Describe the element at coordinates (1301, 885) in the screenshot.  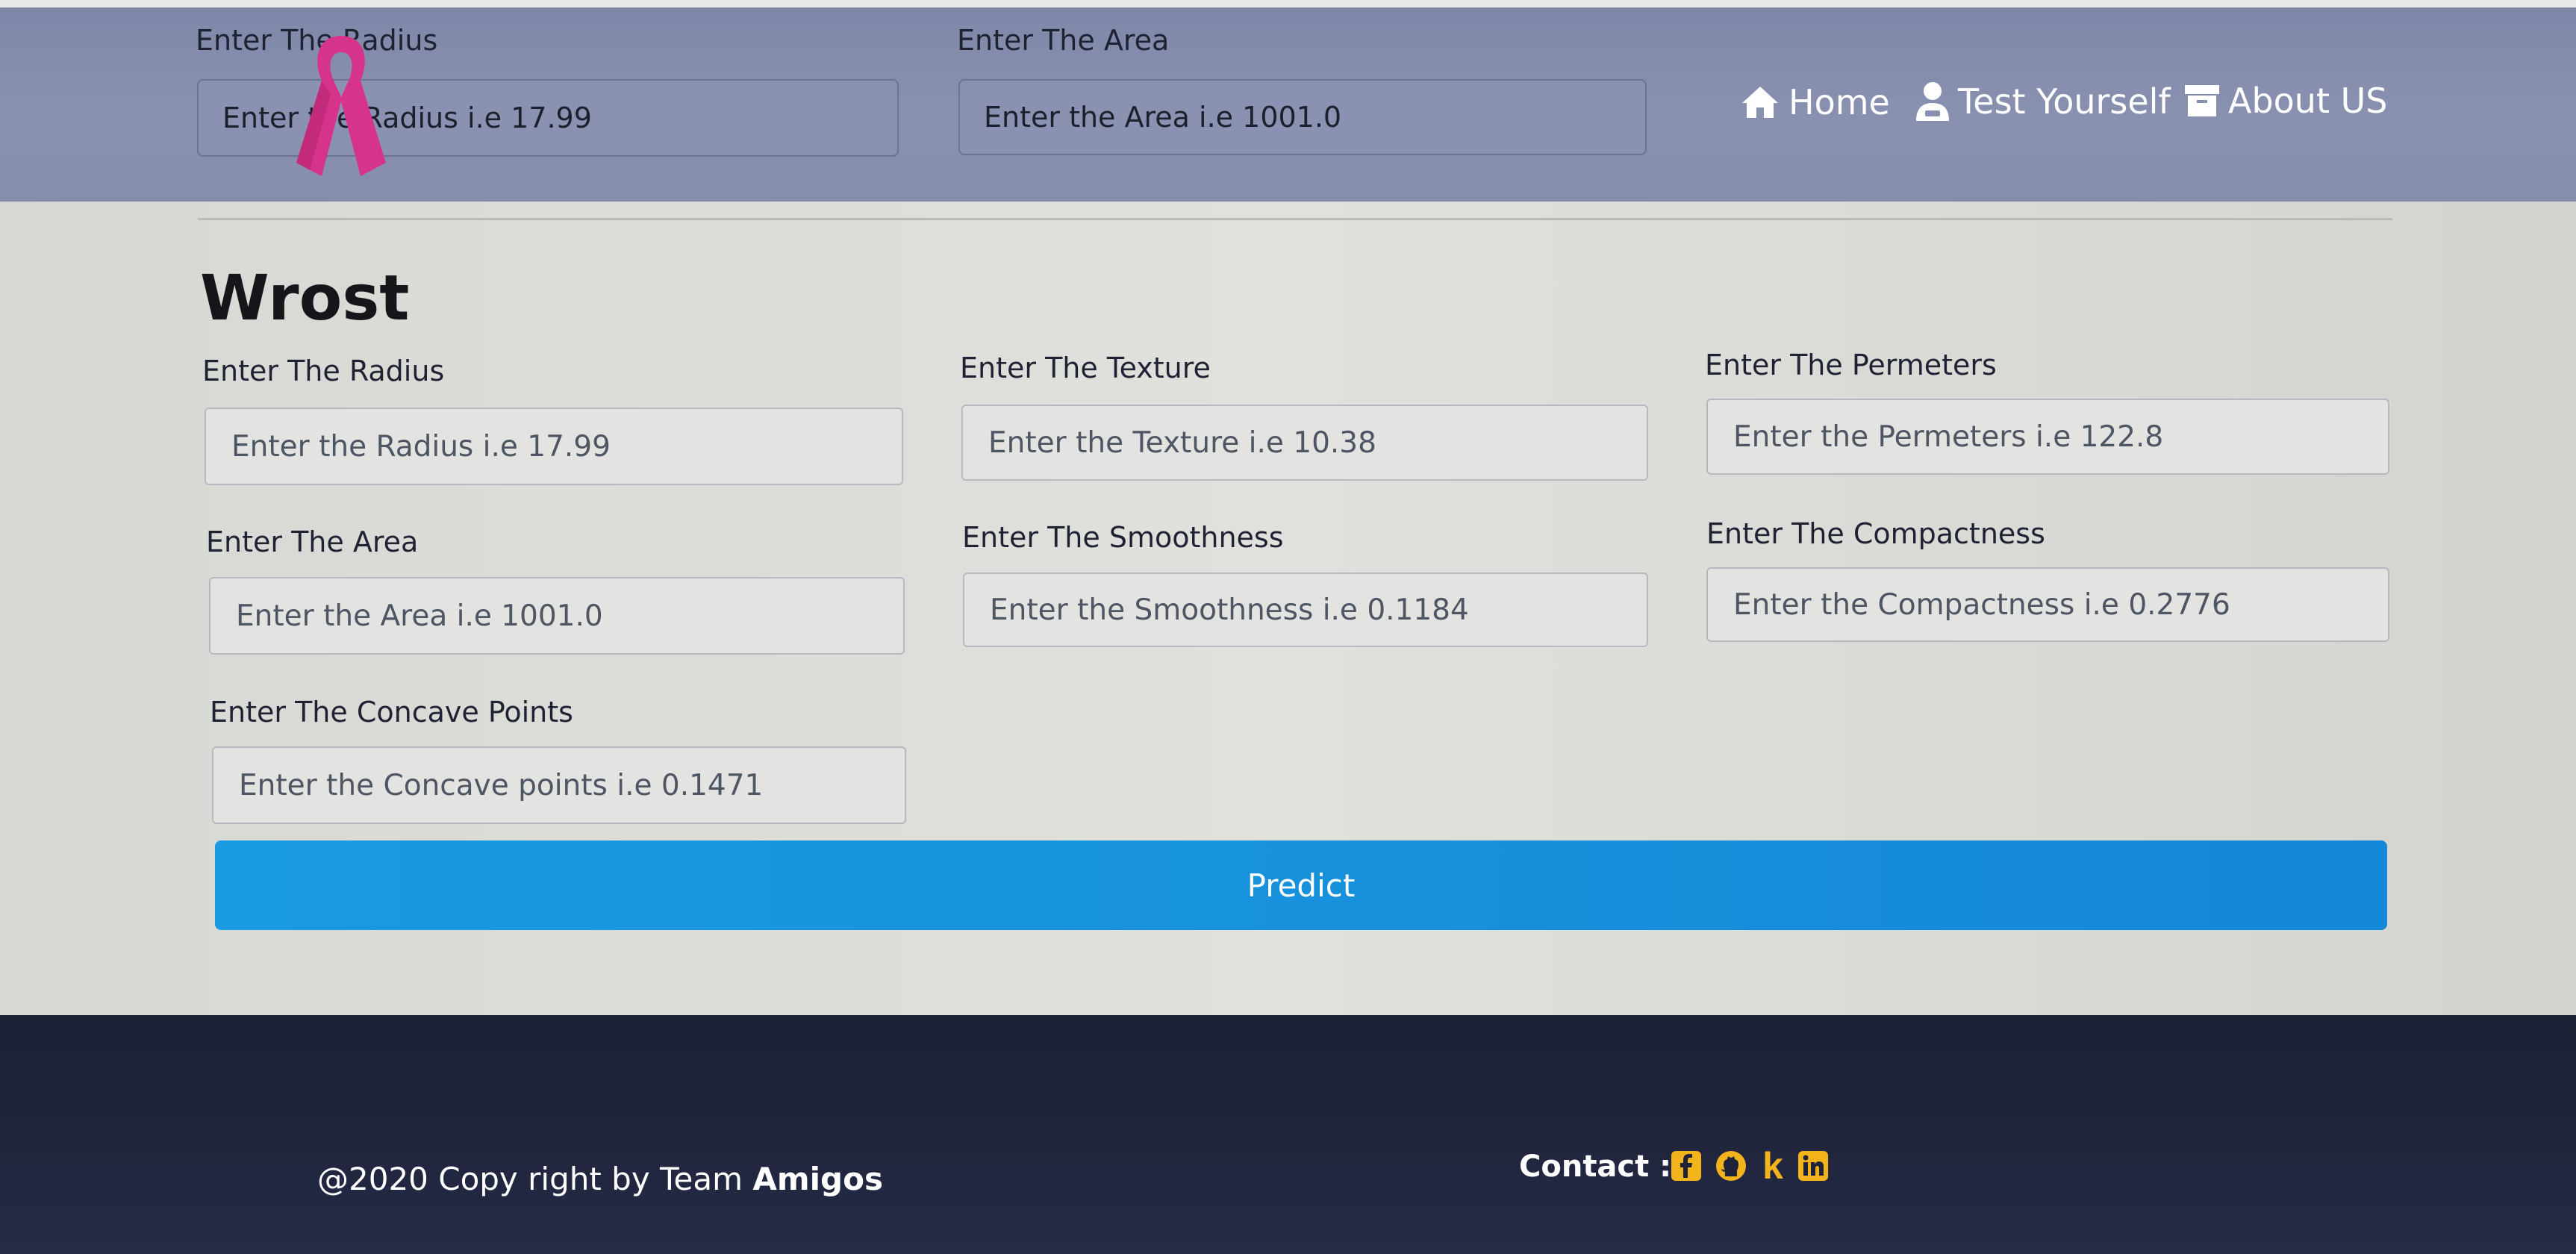
I see `predict-button: Predict` at that location.